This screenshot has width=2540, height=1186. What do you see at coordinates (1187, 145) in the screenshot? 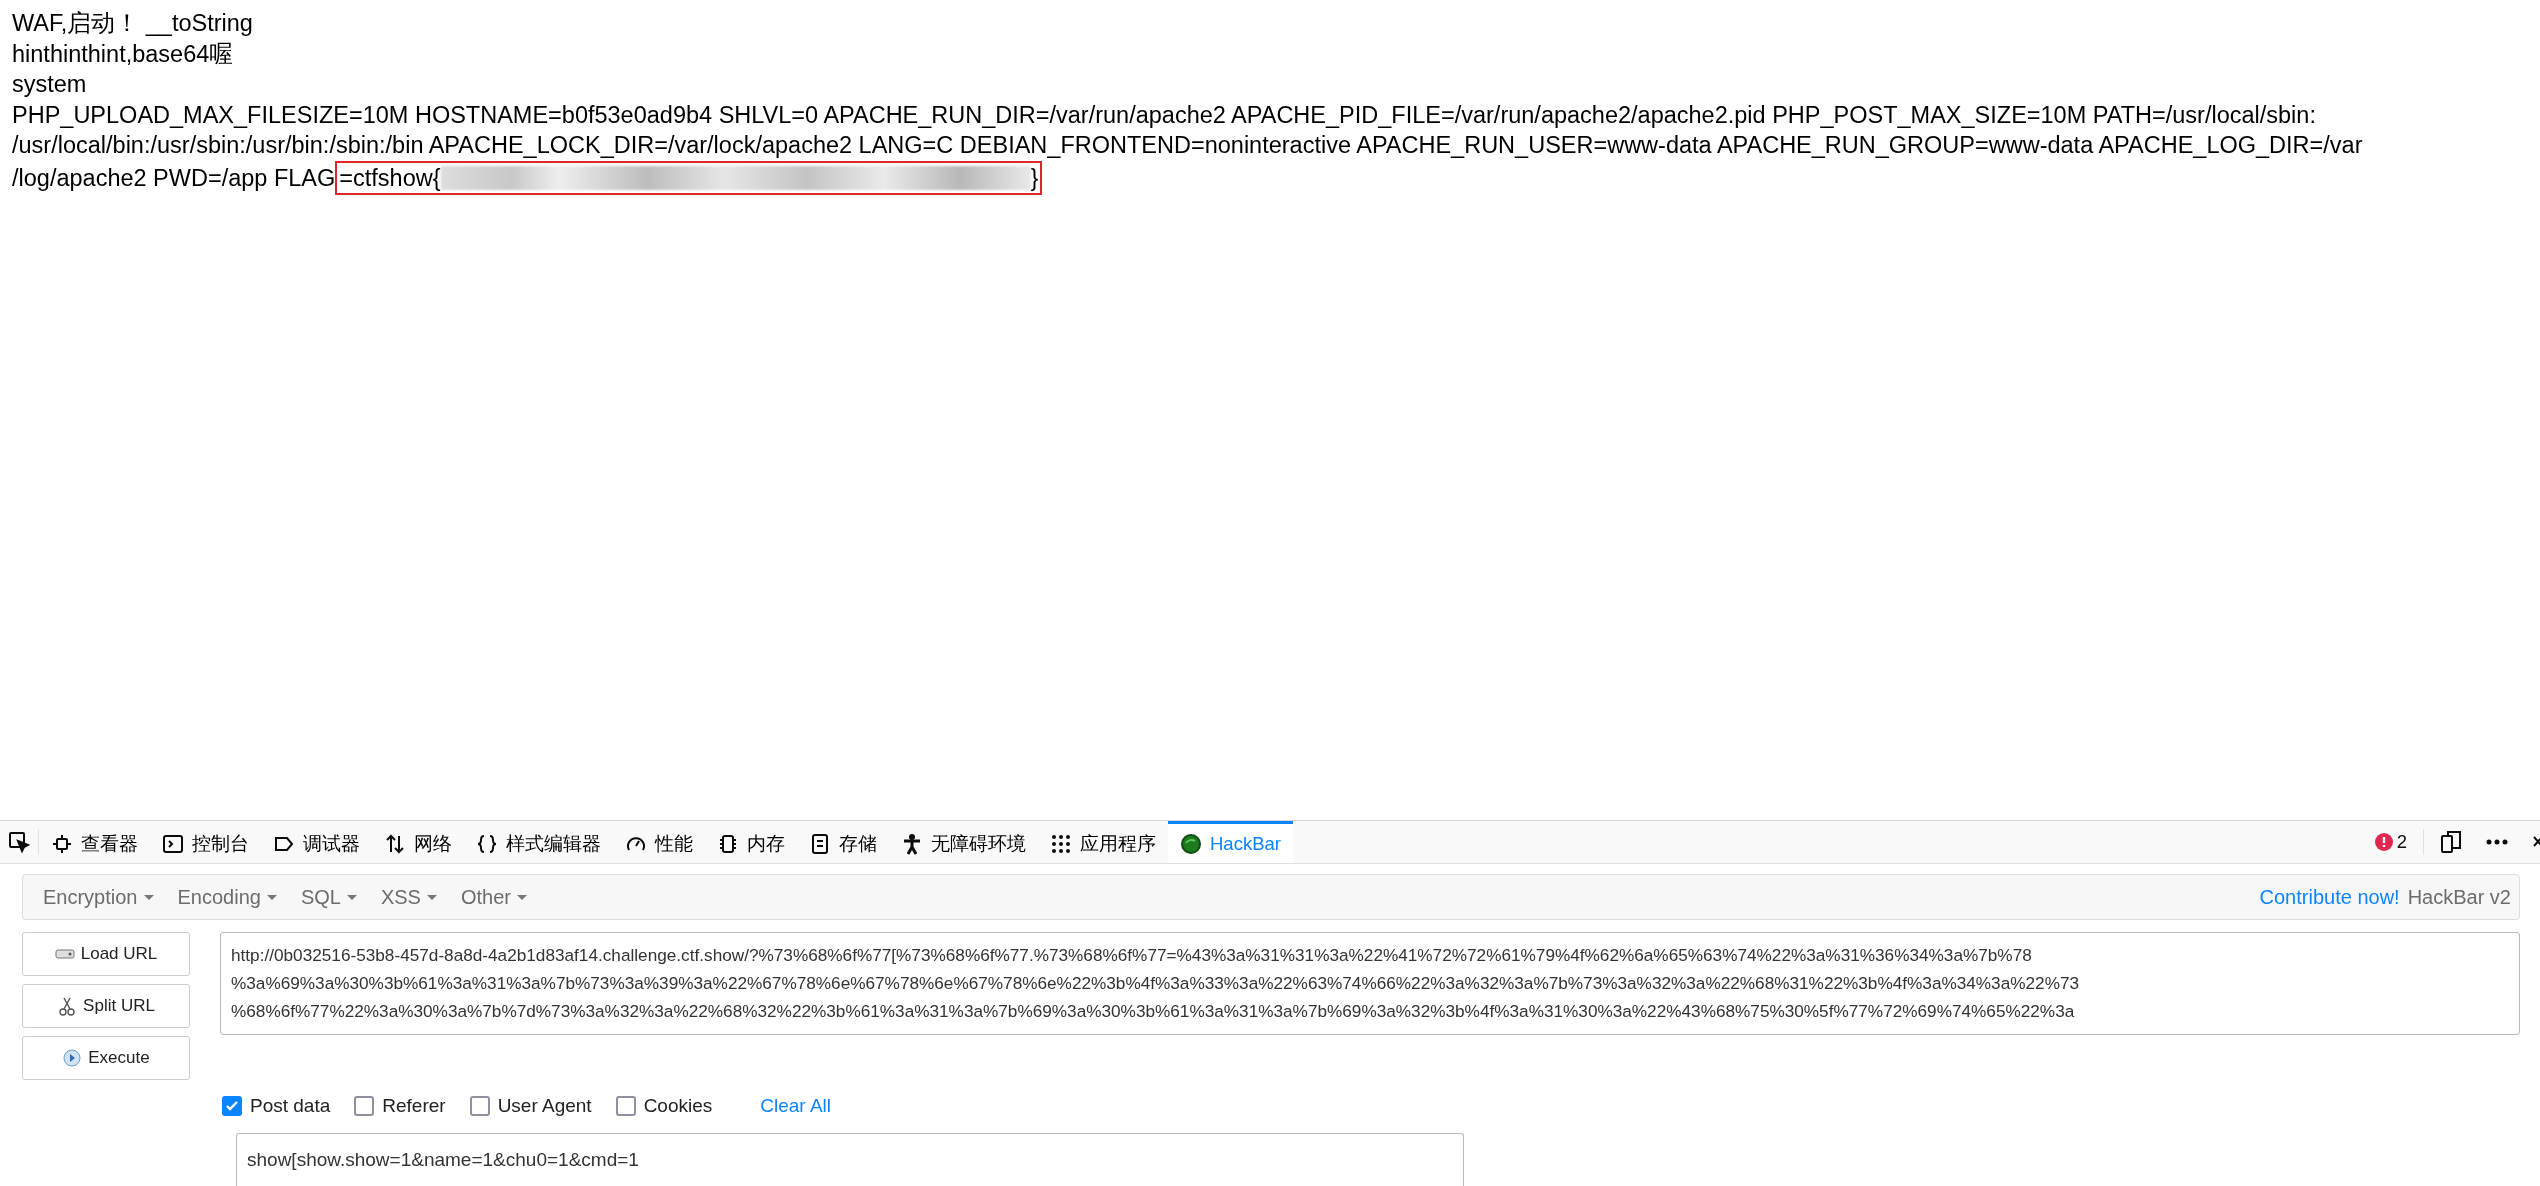
I see `page-text: /usr/local/bin:/usr/sbin:/usr/bin:/sbin:/bin APACHE_LOCK_DIR=/var/lock/apache2 LANG=C DEBIAN_FRONTEND=noninteractive APACHE_RUN_USER=www-data APACHE_RUN_GROUP=www-data APACHE_LOG_DIR=/var` at bounding box center [1187, 145].